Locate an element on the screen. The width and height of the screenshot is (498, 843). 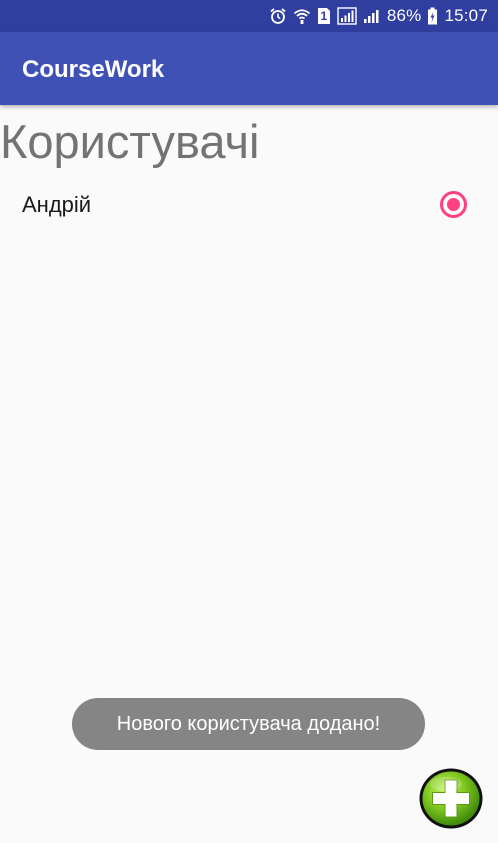
clock-time: 15:07 is located at coordinates (466, 15).